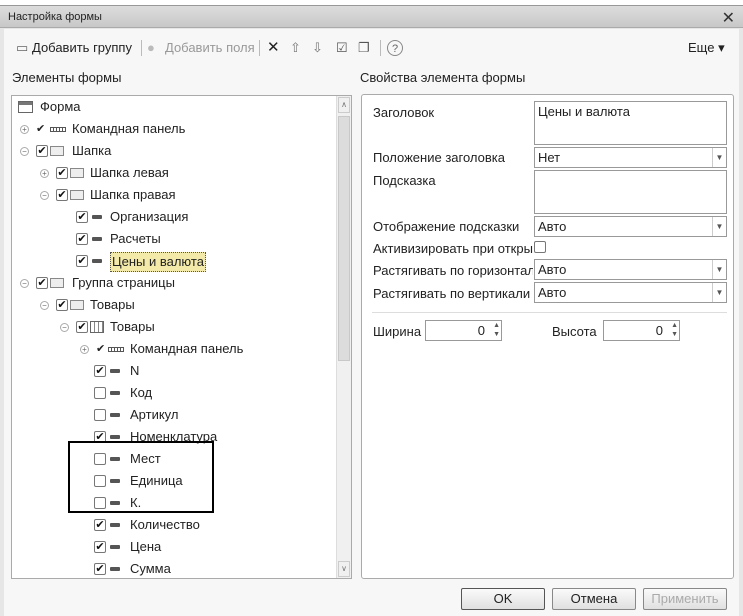 This screenshot has height=616, width=743. Describe the element at coordinates (67, 77) in the screenshot. I see `form-elements-heading: Элементы формы` at that location.